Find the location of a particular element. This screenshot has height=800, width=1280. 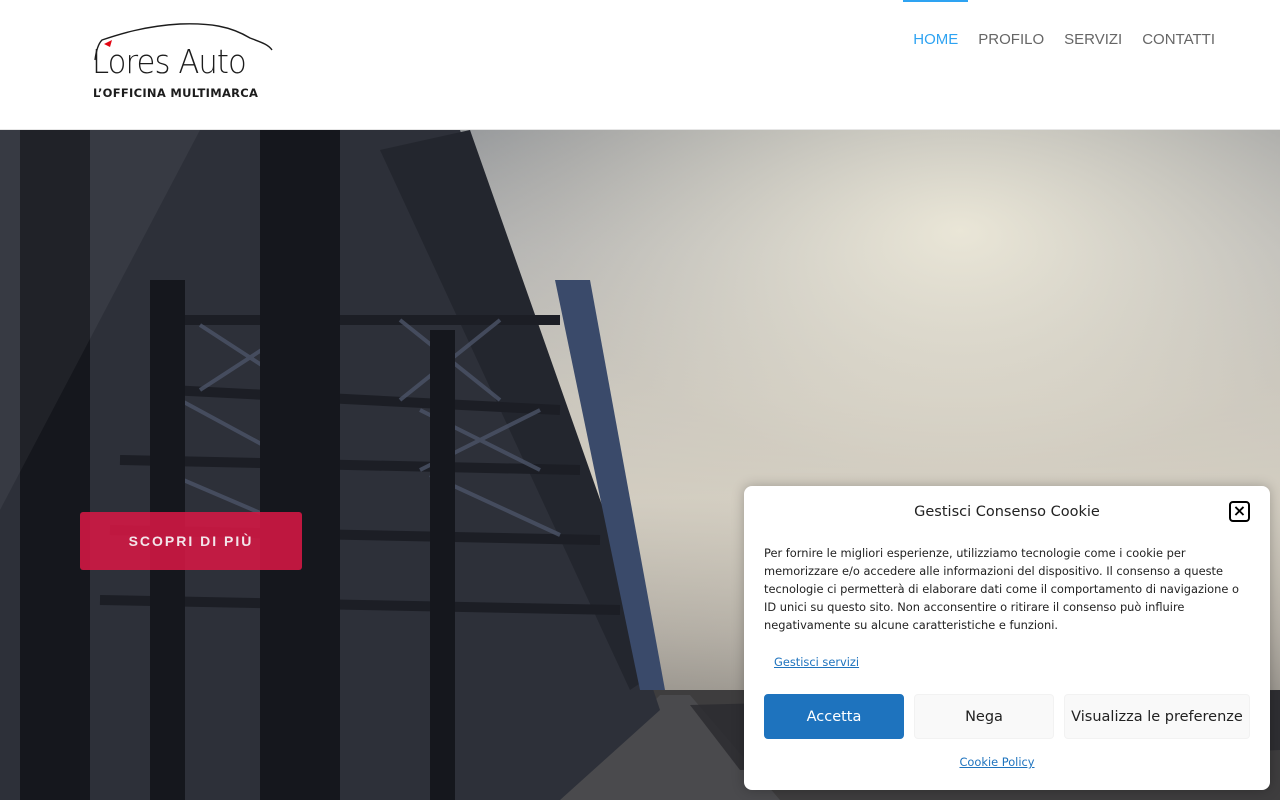

accept-button: Accetta is located at coordinates (834, 716).